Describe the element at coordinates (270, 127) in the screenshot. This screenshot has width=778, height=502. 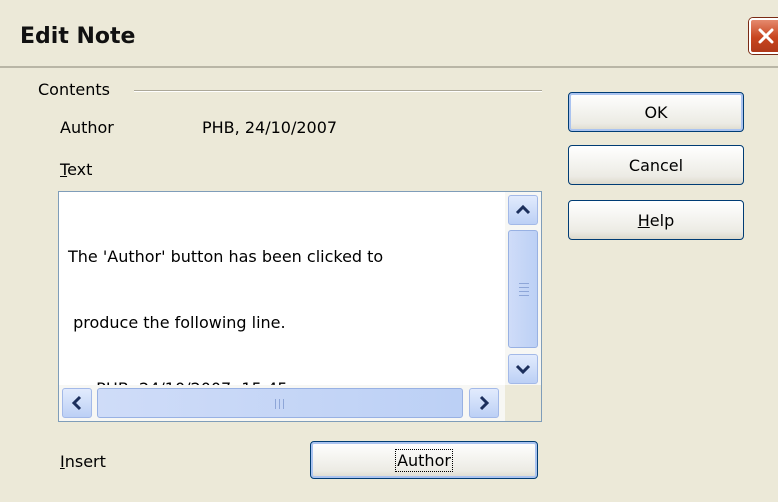
I see `author-value: PHB, 24/10/2007` at that location.